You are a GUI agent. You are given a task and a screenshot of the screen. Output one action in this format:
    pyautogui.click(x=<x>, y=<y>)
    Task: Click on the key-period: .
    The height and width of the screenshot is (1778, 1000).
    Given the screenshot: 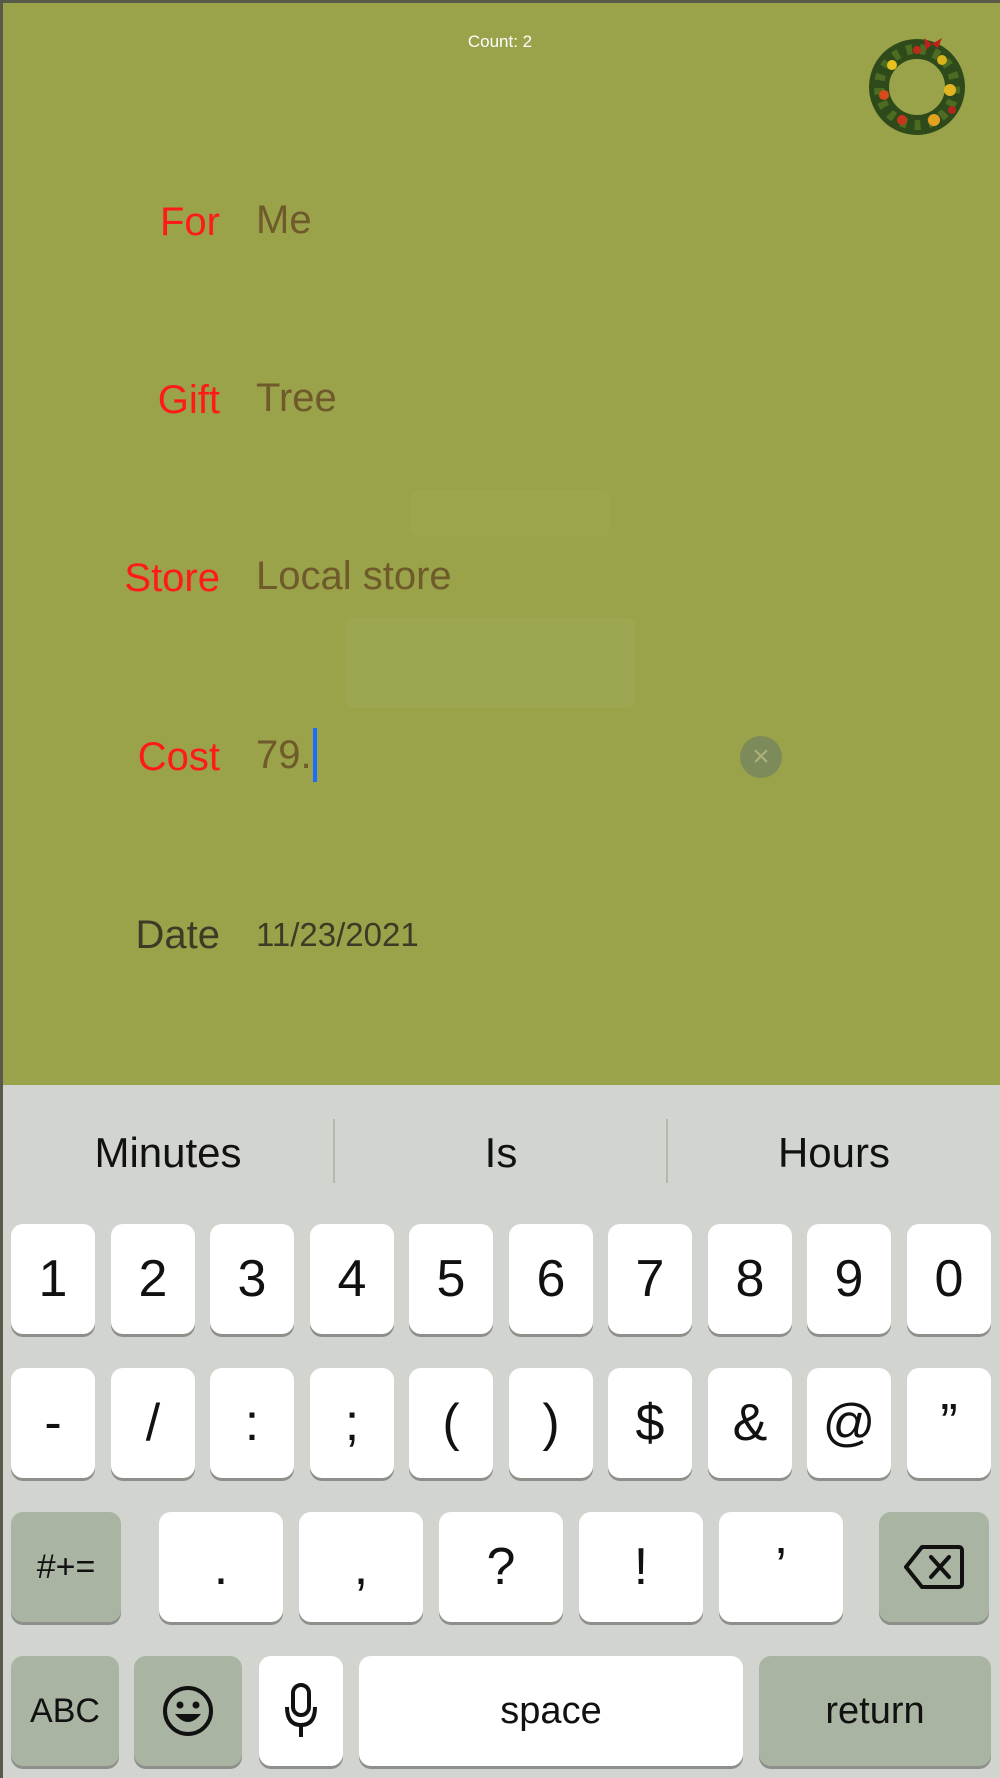 What is the action you would take?
    pyautogui.click(x=221, y=1567)
    